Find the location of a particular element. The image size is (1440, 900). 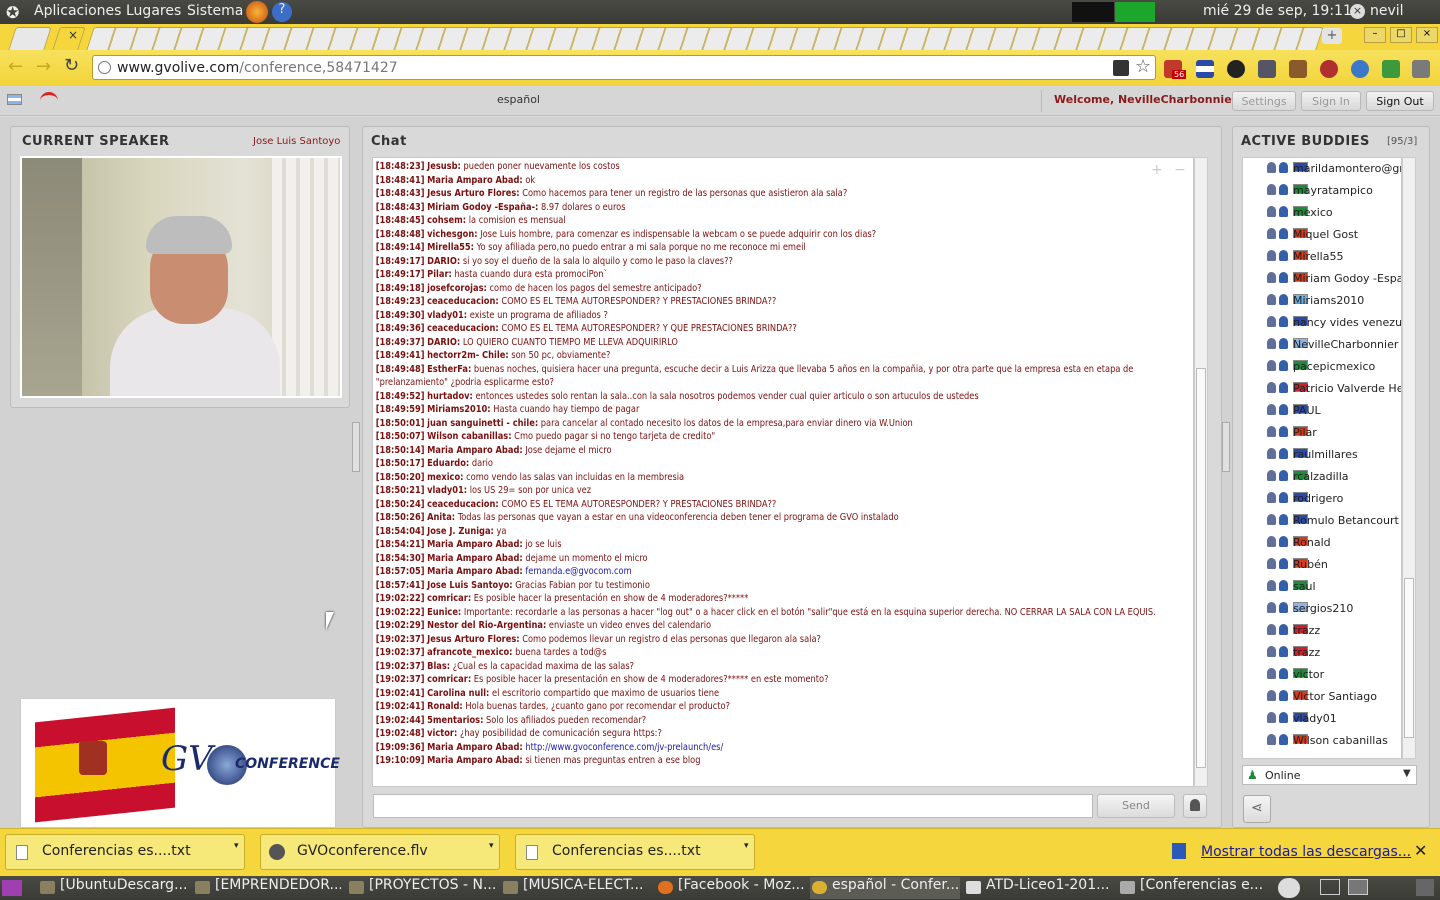

workspace-2-icon is located at coordinates (1358, 887).